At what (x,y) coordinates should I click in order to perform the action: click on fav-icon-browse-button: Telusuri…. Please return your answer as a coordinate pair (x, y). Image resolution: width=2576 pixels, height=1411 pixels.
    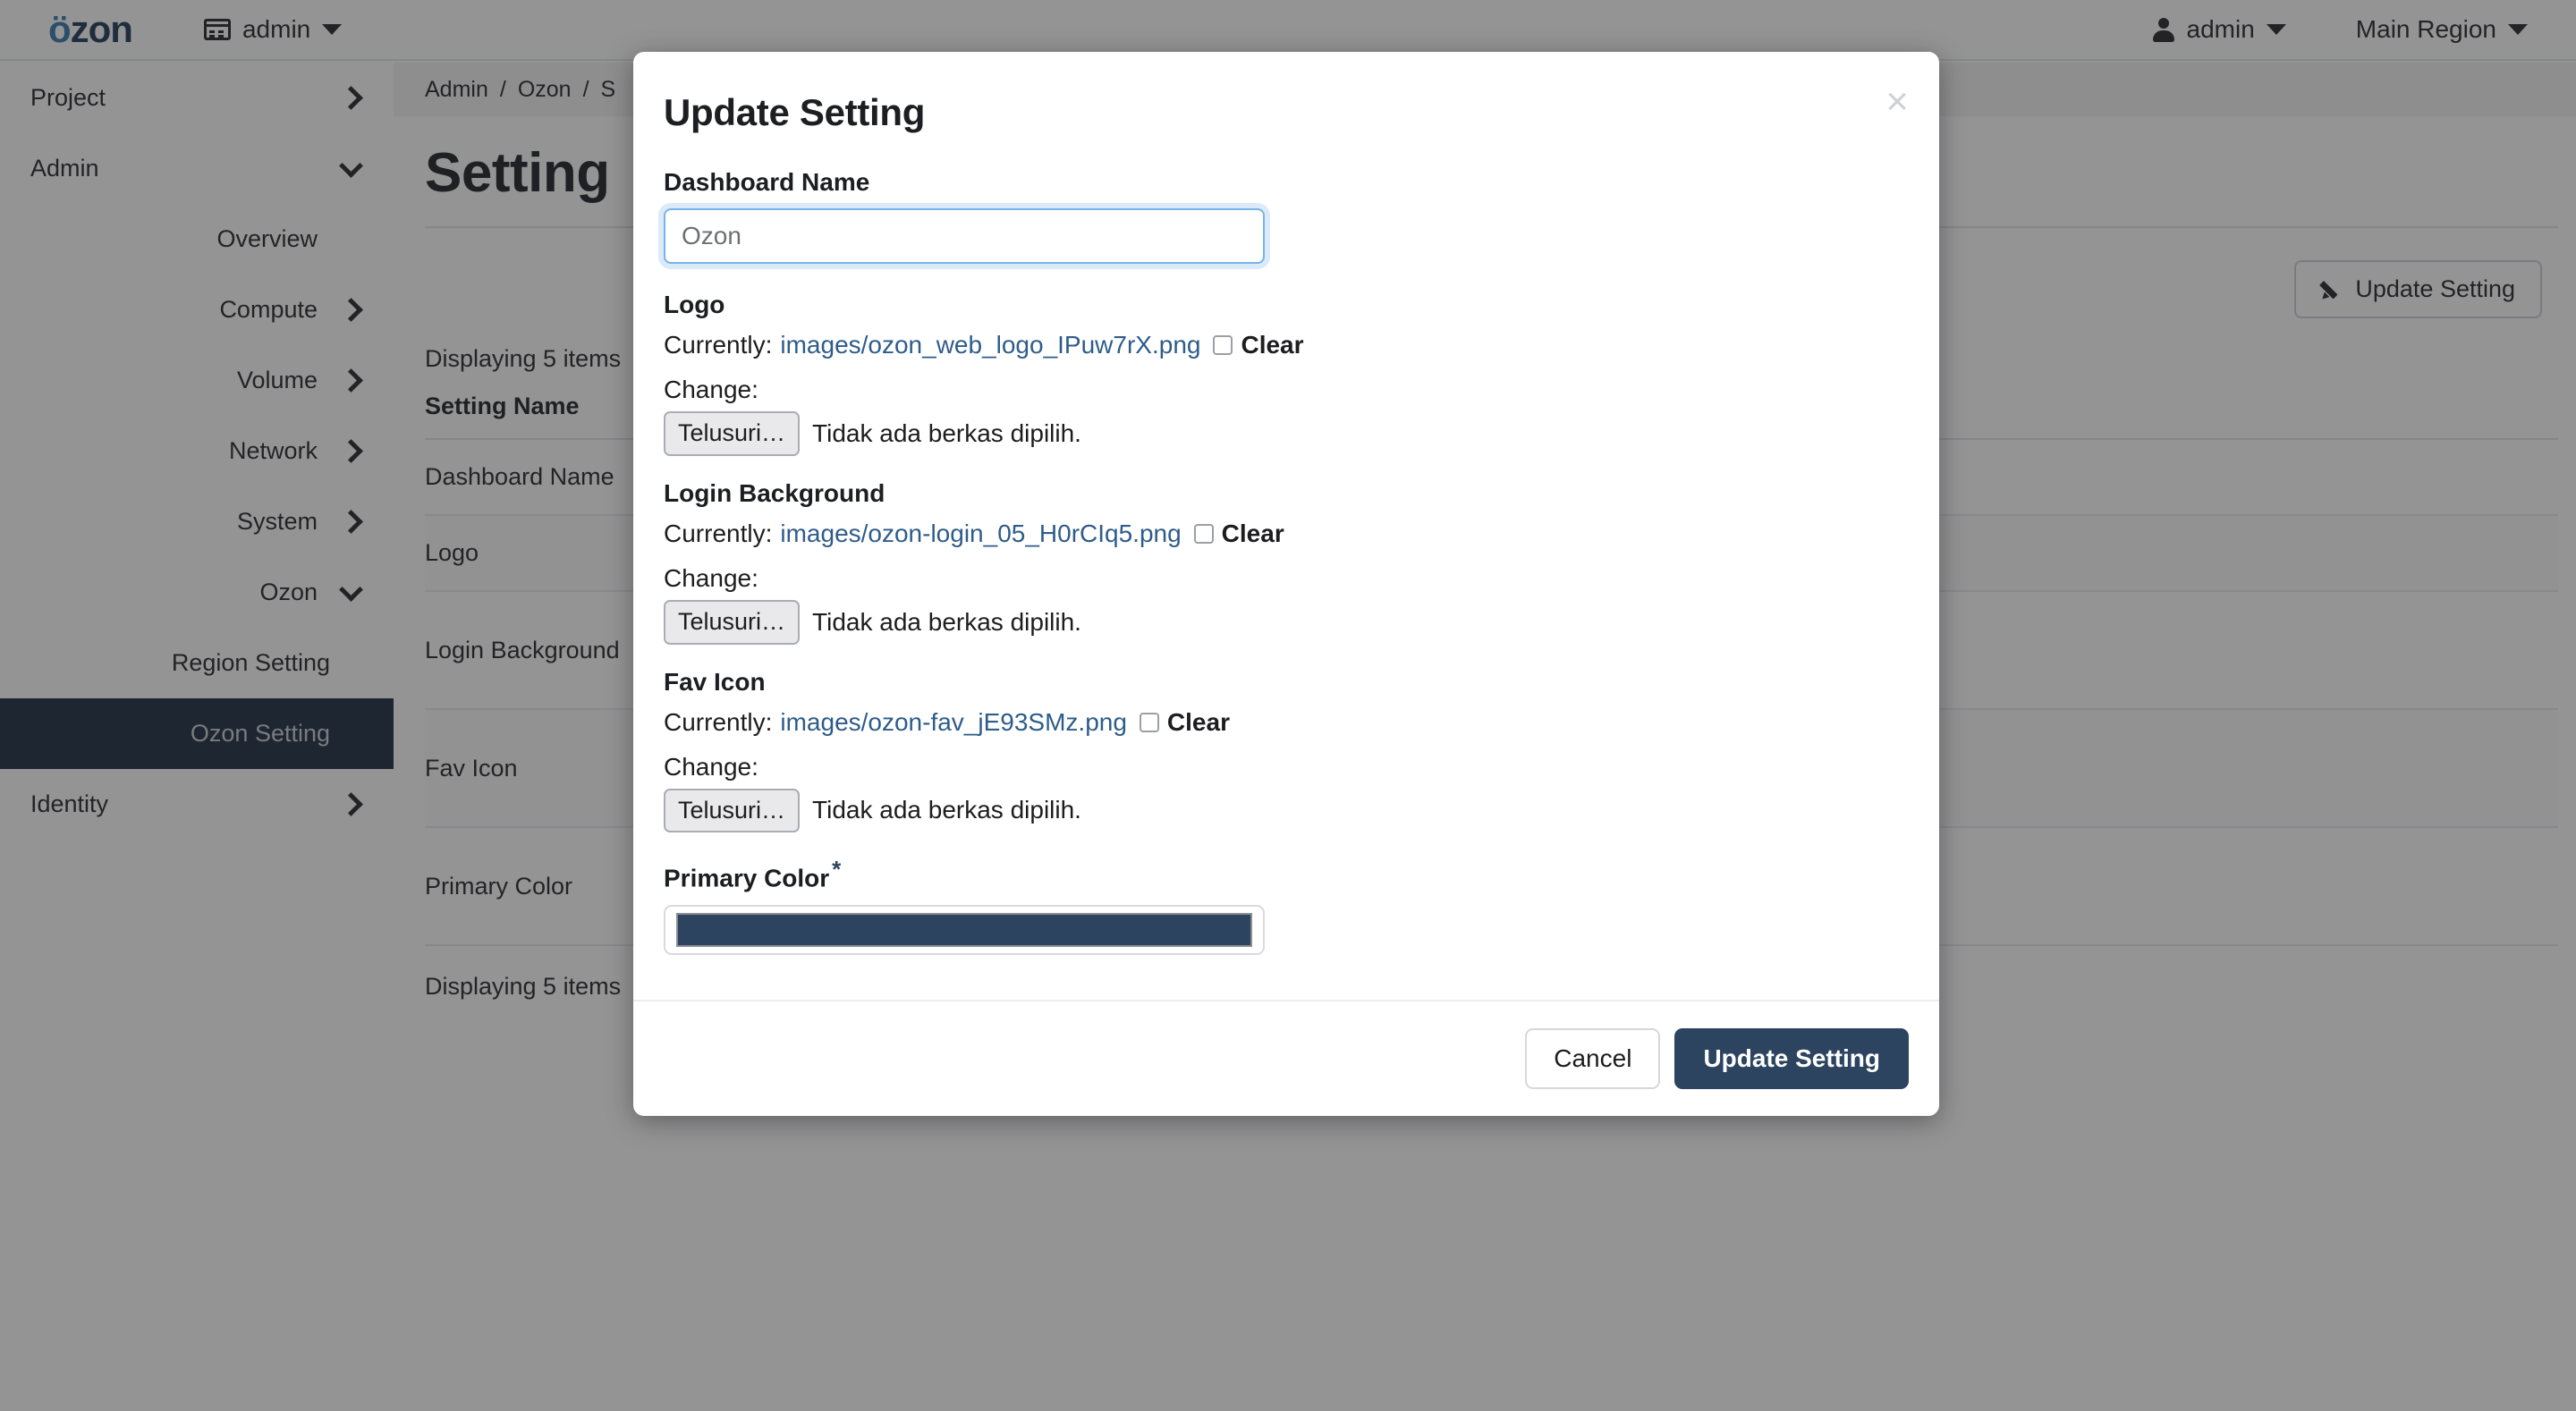
    Looking at the image, I should click on (732, 810).